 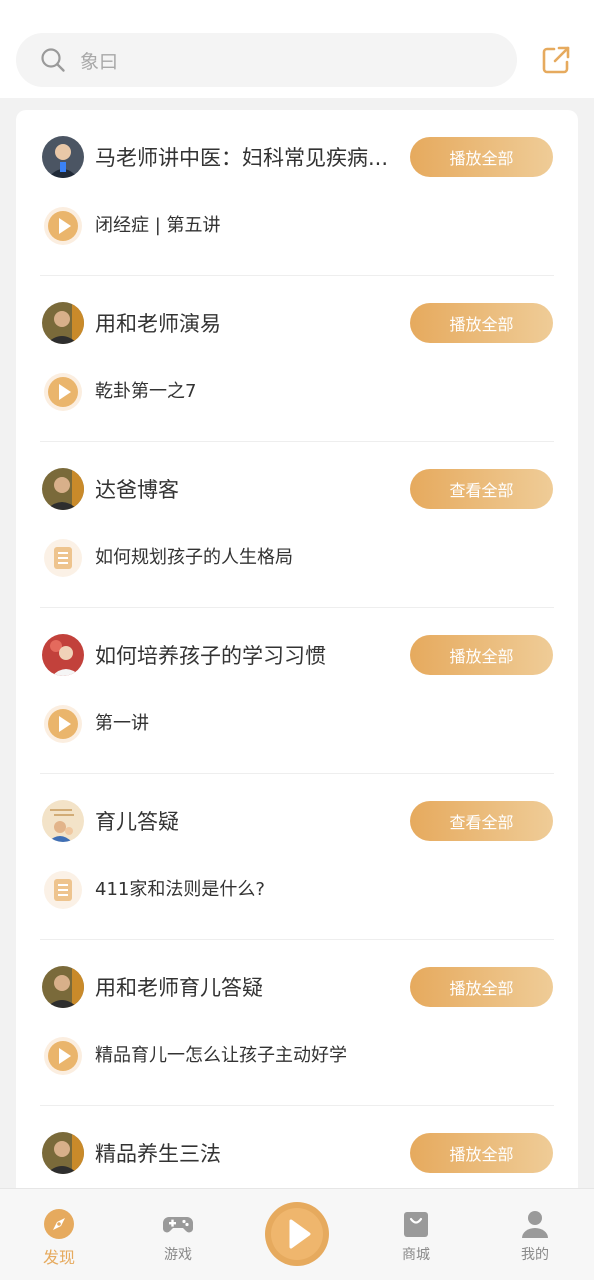 What do you see at coordinates (556, 60) in the screenshot?
I see `share-icon` at bounding box center [556, 60].